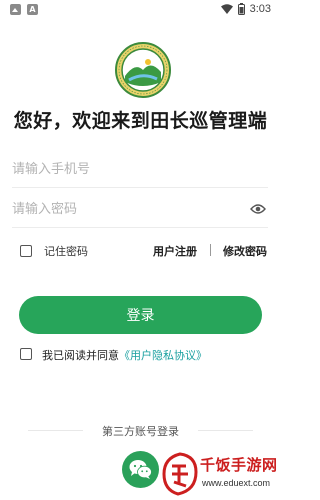 The height and width of the screenshot is (500, 320). Describe the element at coordinates (140, 315) in the screenshot. I see `login-button: 登录` at that location.